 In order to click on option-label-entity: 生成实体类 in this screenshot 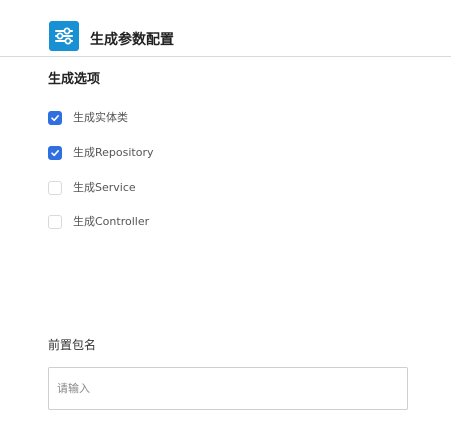, I will do `click(100, 117)`.